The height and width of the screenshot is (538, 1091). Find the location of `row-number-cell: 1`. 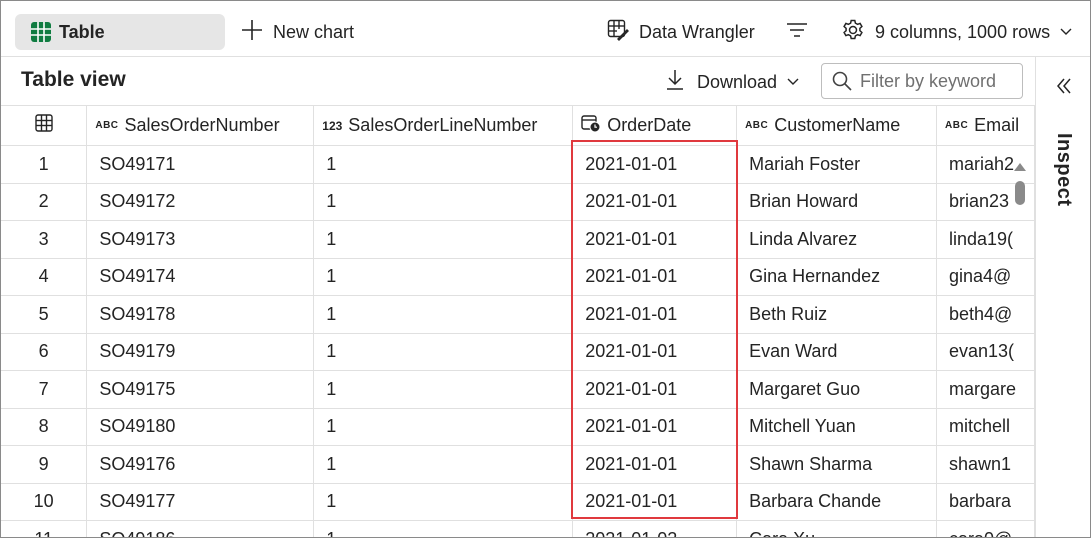

row-number-cell: 1 is located at coordinates (44, 164).